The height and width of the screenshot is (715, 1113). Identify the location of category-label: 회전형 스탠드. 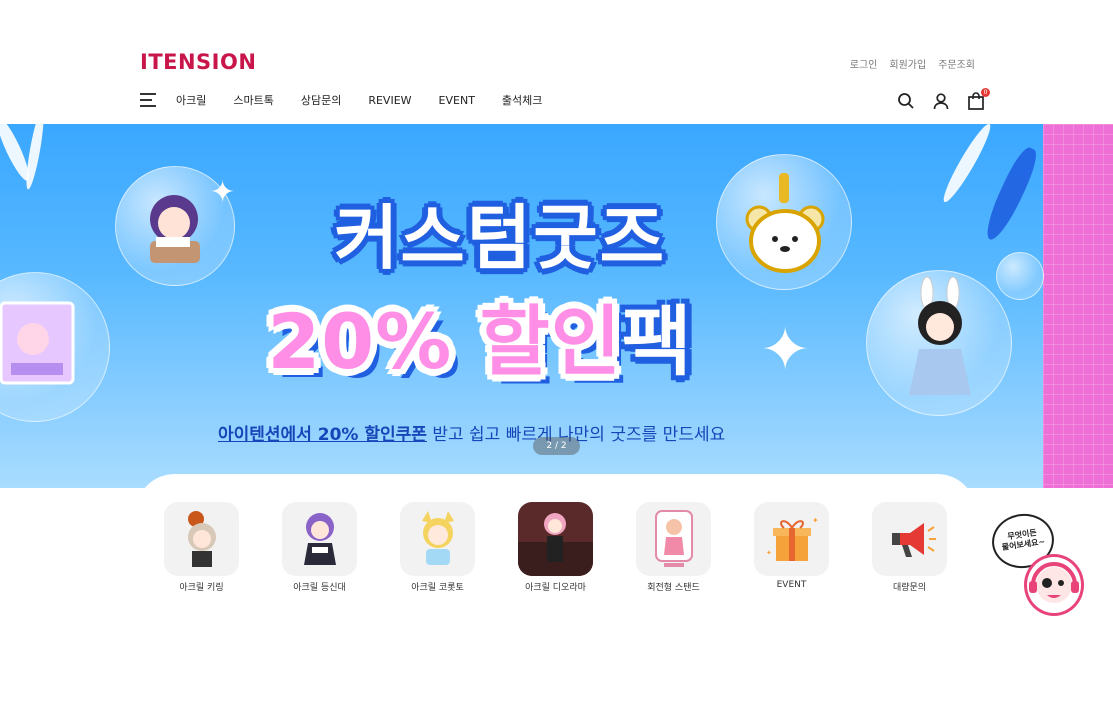
(673, 588).